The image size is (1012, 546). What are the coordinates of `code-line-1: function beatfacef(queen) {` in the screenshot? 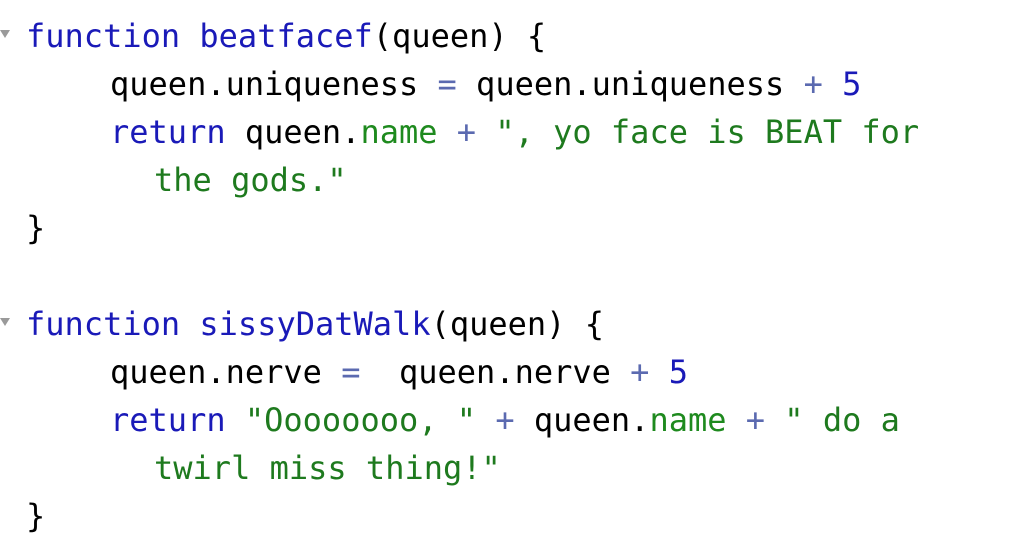 It's located at (286, 36).